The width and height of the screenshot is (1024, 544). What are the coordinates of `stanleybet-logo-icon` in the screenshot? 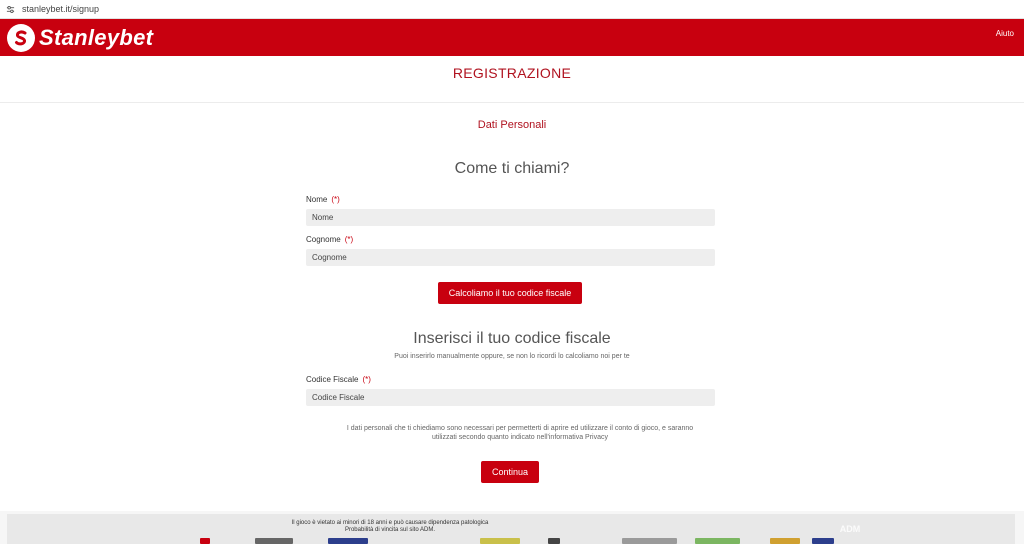 It's located at (21, 37).